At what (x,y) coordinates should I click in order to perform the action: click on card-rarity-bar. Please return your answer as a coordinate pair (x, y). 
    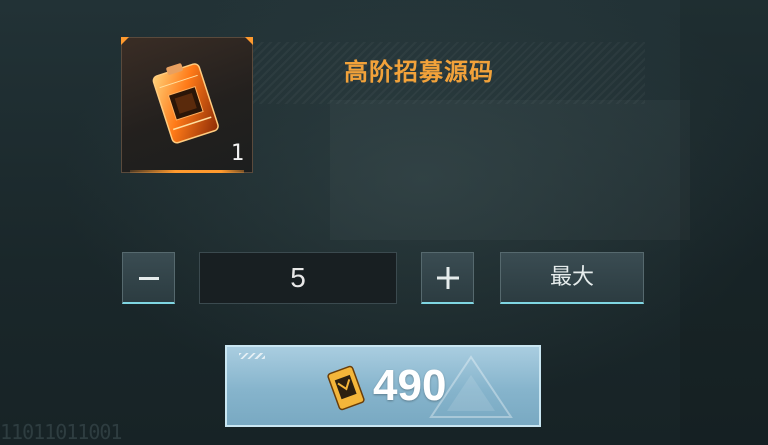
    Looking at the image, I should click on (187, 171).